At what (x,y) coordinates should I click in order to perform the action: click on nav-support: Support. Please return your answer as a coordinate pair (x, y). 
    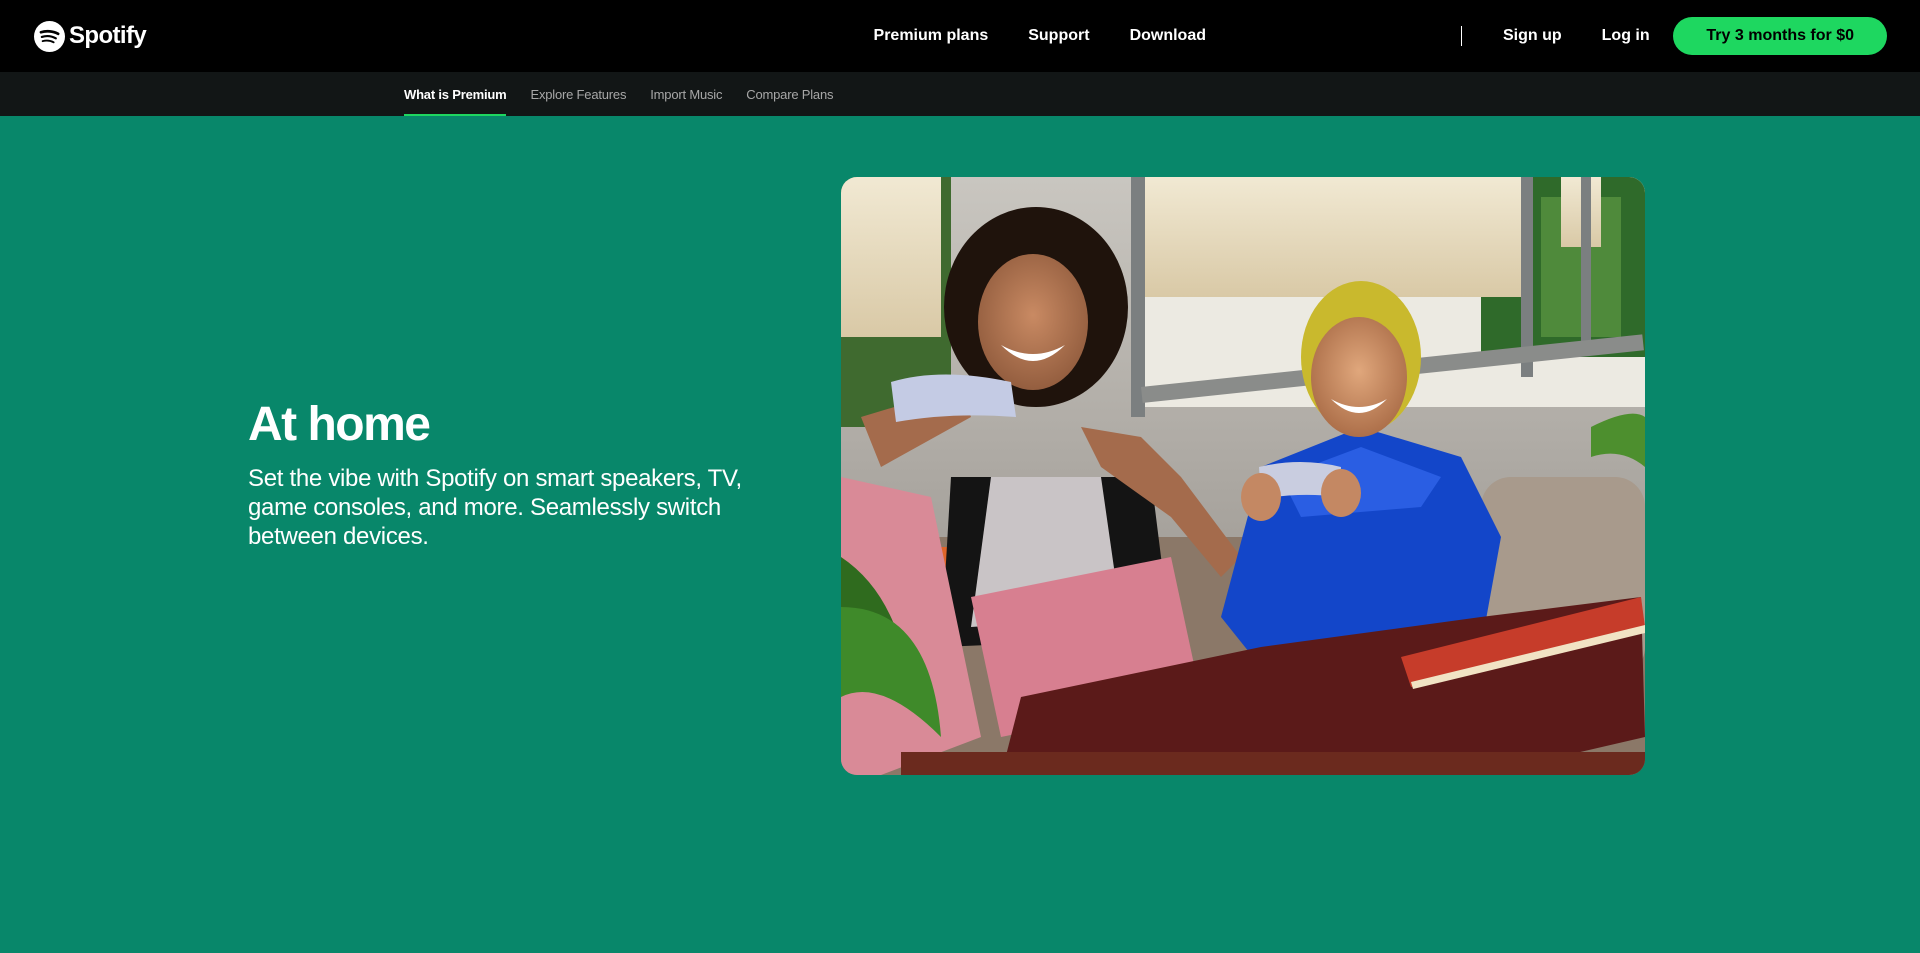
    Looking at the image, I should click on (1058, 36).